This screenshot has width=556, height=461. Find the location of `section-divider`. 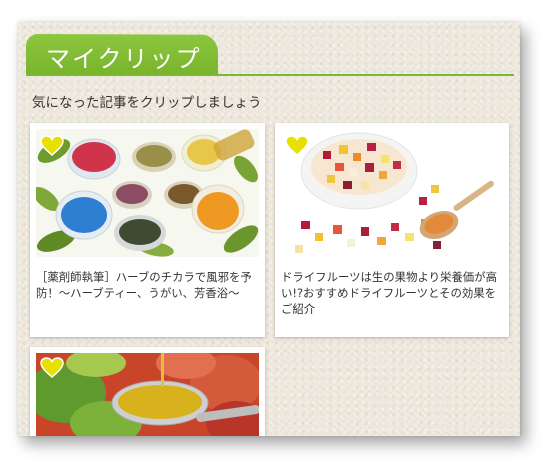

section-divider is located at coordinates (270, 75).